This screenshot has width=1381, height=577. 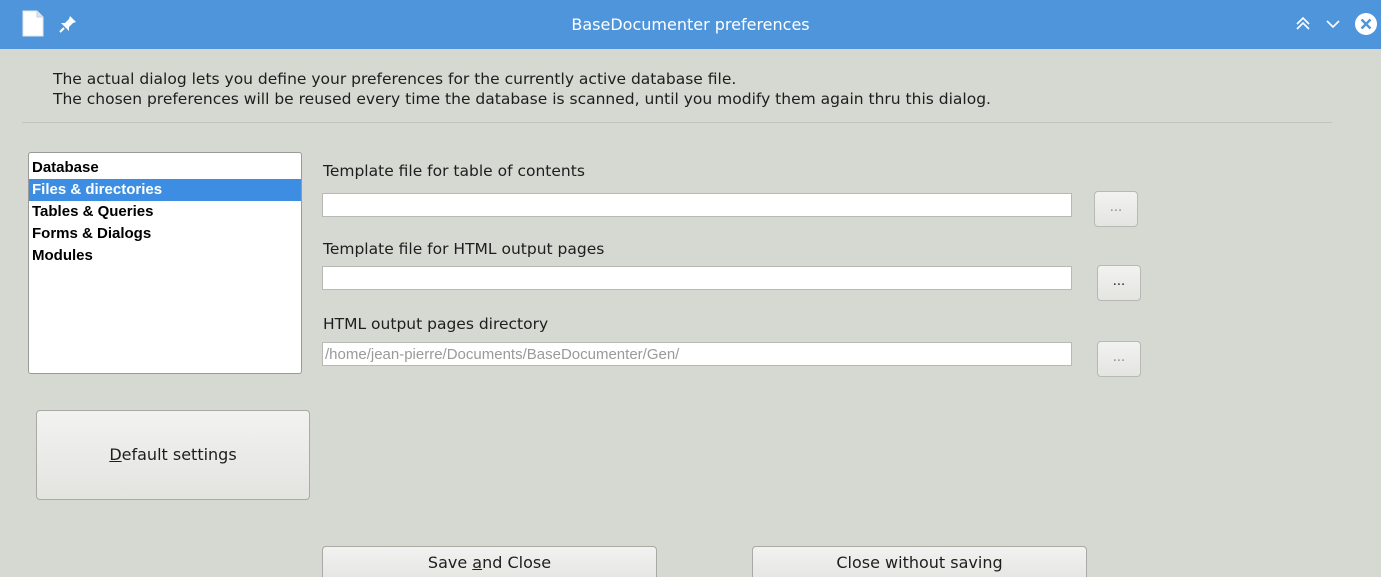 I want to click on list-item-files-directories: Files & directories, so click(x=165, y=190).